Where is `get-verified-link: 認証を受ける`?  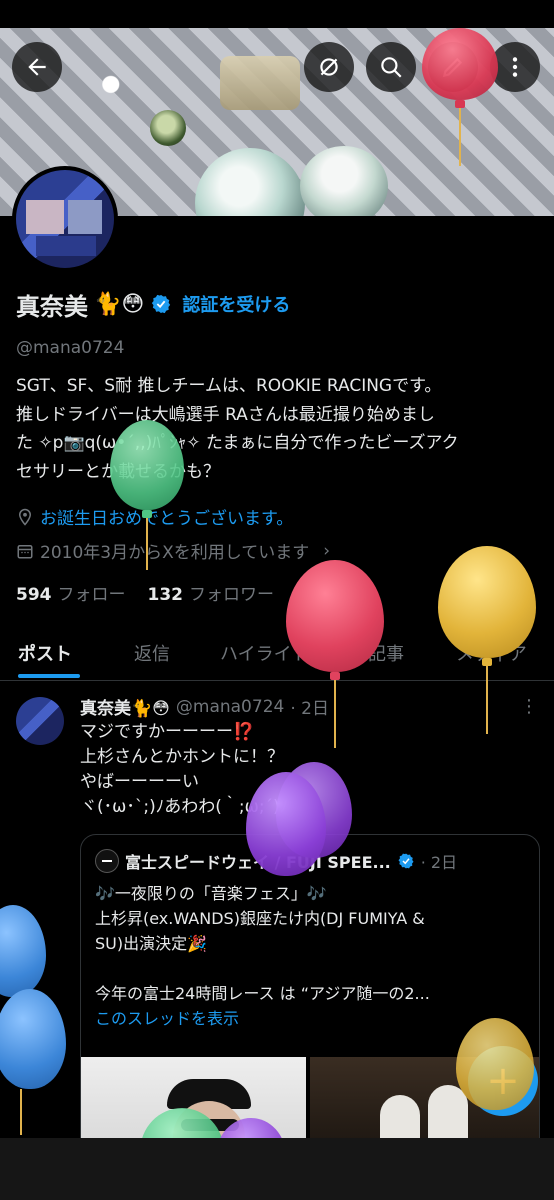 get-verified-link: 認証を受ける is located at coordinates (236, 304).